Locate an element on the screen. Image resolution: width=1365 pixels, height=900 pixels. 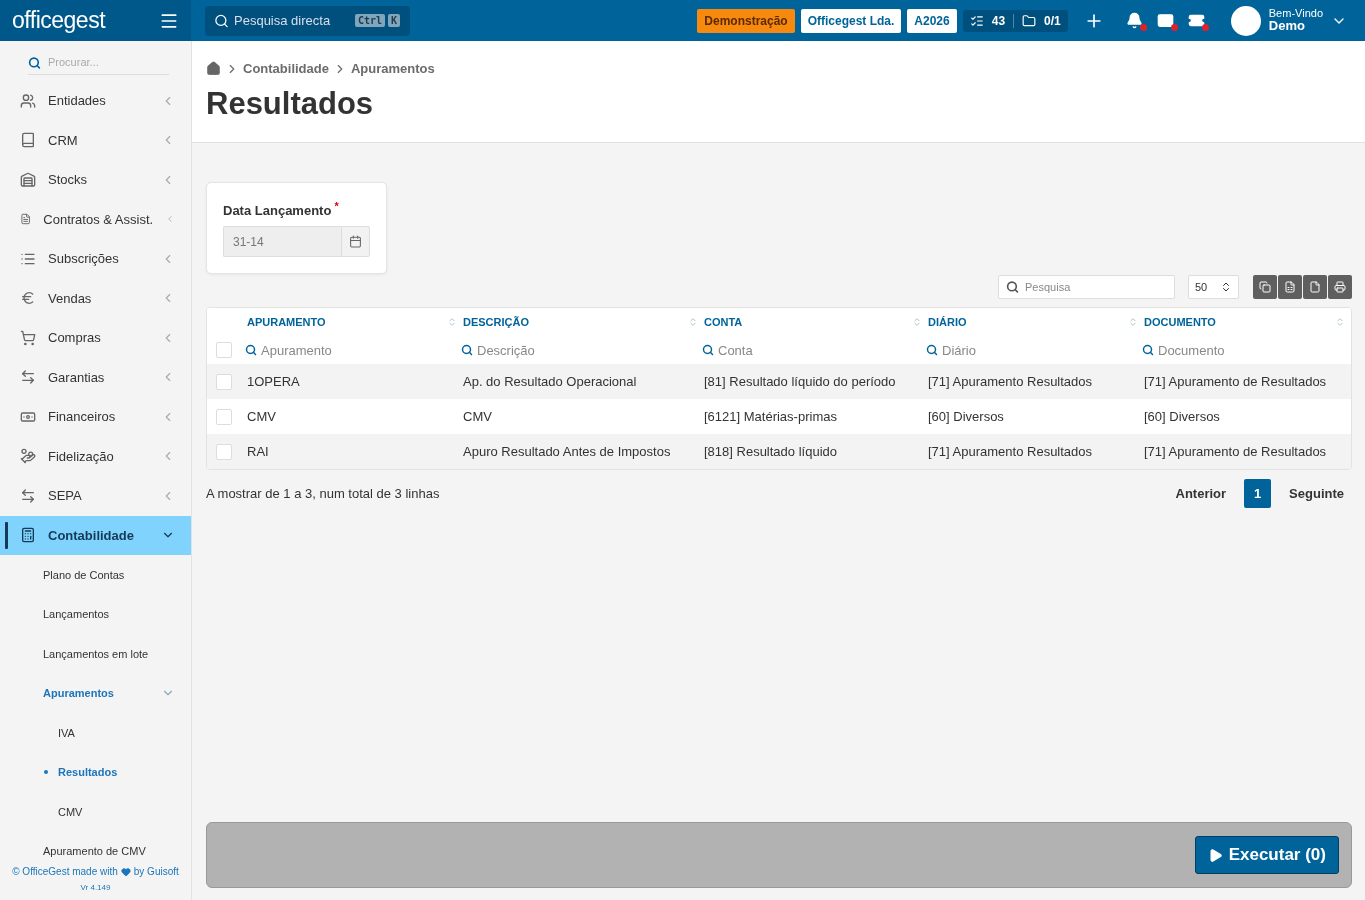
file-icon is located at coordinates (1315, 287).